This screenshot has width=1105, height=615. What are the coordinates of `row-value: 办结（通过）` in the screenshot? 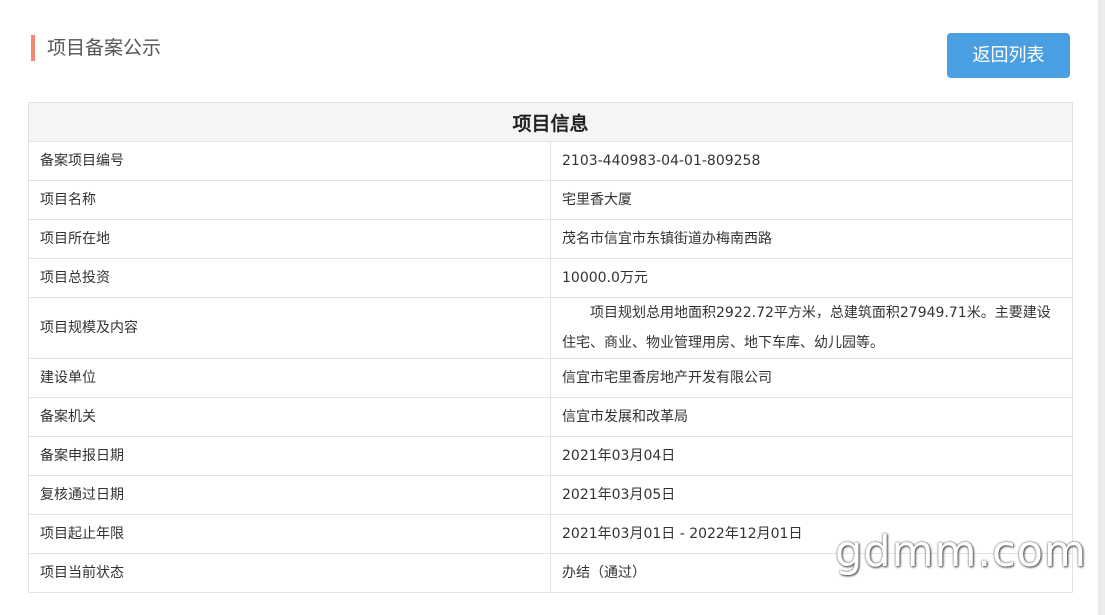 It's located at (811, 573).